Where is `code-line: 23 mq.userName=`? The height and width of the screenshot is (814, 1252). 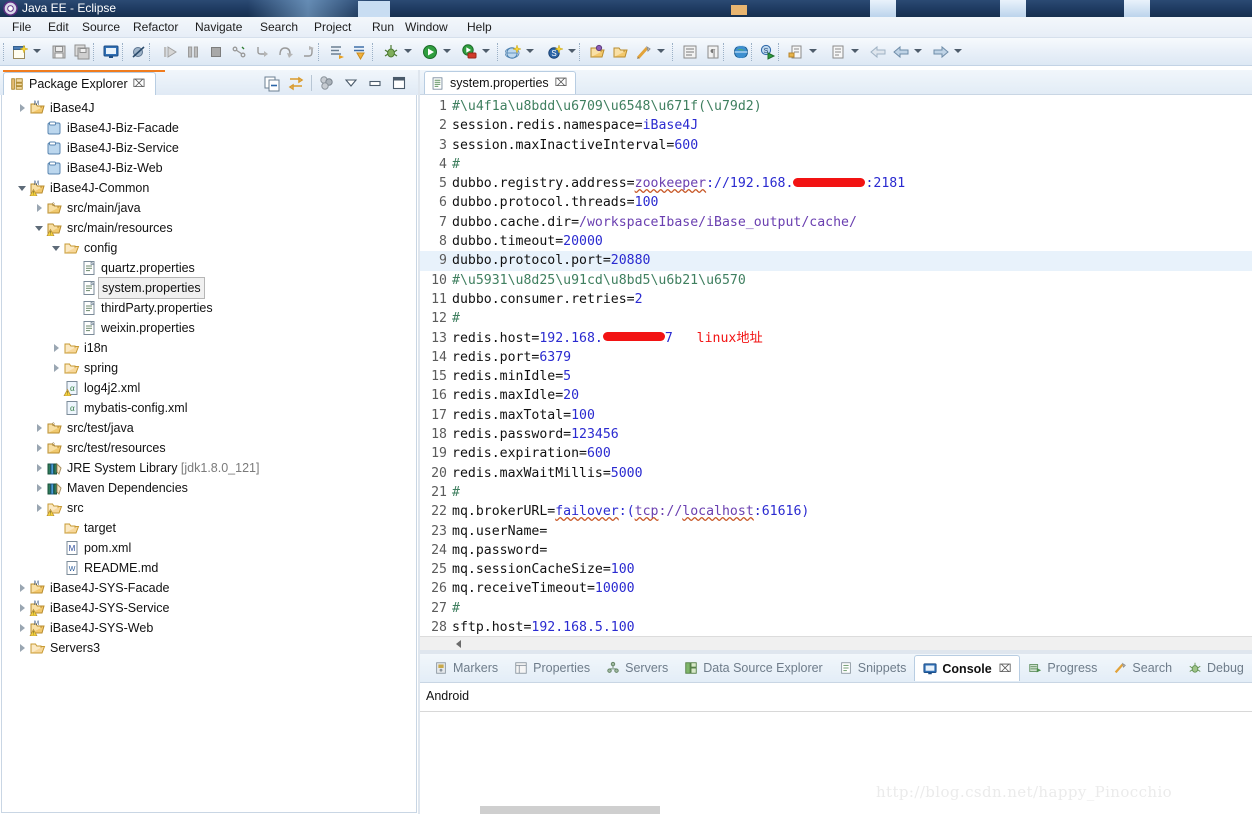
code-line: 23 mq.userName= is located at coordinates (836, 531).